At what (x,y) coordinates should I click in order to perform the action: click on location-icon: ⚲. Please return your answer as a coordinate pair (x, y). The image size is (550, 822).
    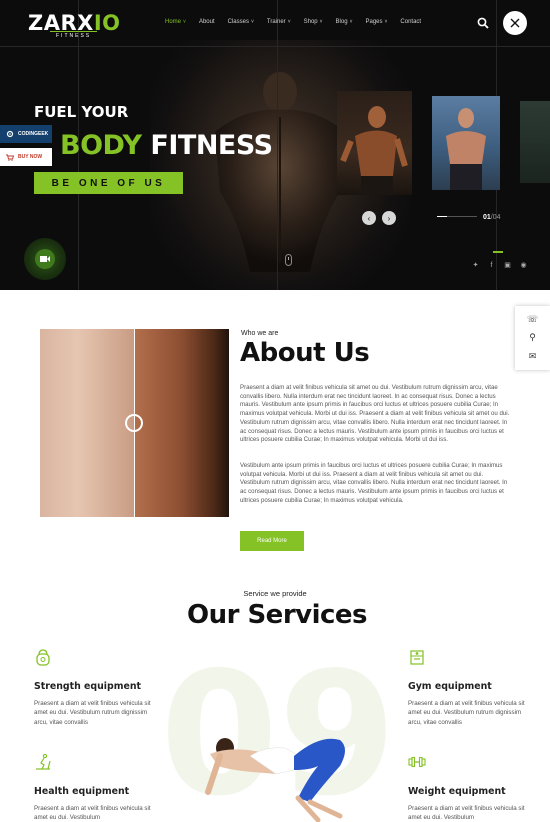
    Looking at the image, I should click on (532, 337).